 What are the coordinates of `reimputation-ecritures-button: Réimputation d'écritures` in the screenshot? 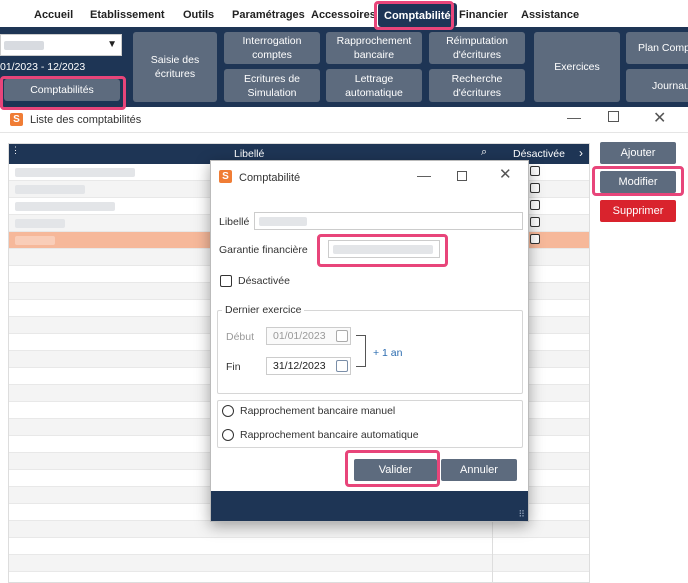 It's located at (477, 48).